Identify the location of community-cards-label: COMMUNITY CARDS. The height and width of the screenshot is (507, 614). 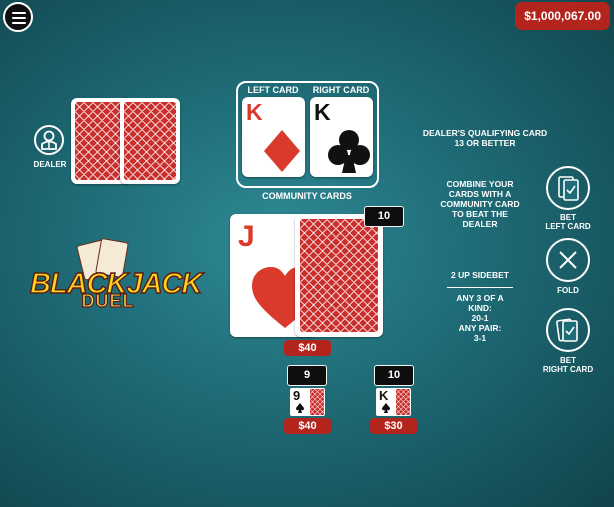
(307, 196).